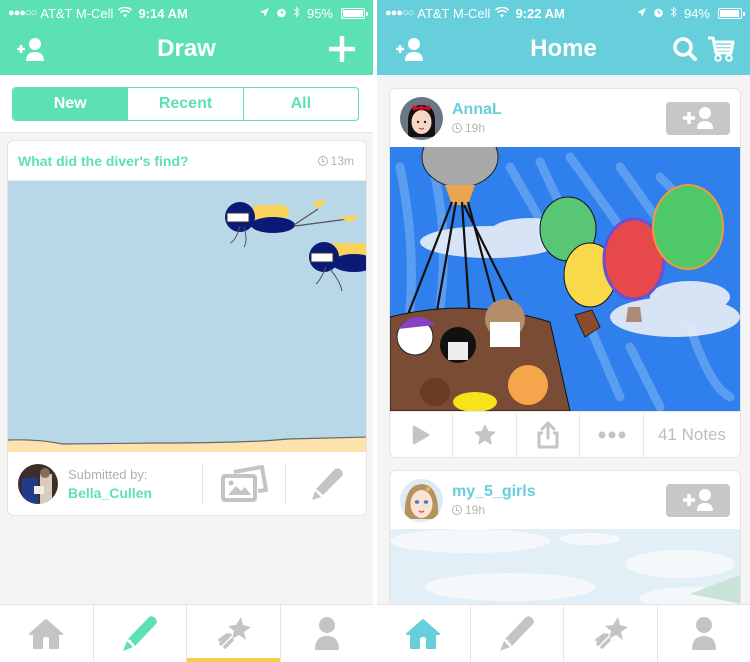  I want to click on post-actions: 41 Notes, so click(565, 434).